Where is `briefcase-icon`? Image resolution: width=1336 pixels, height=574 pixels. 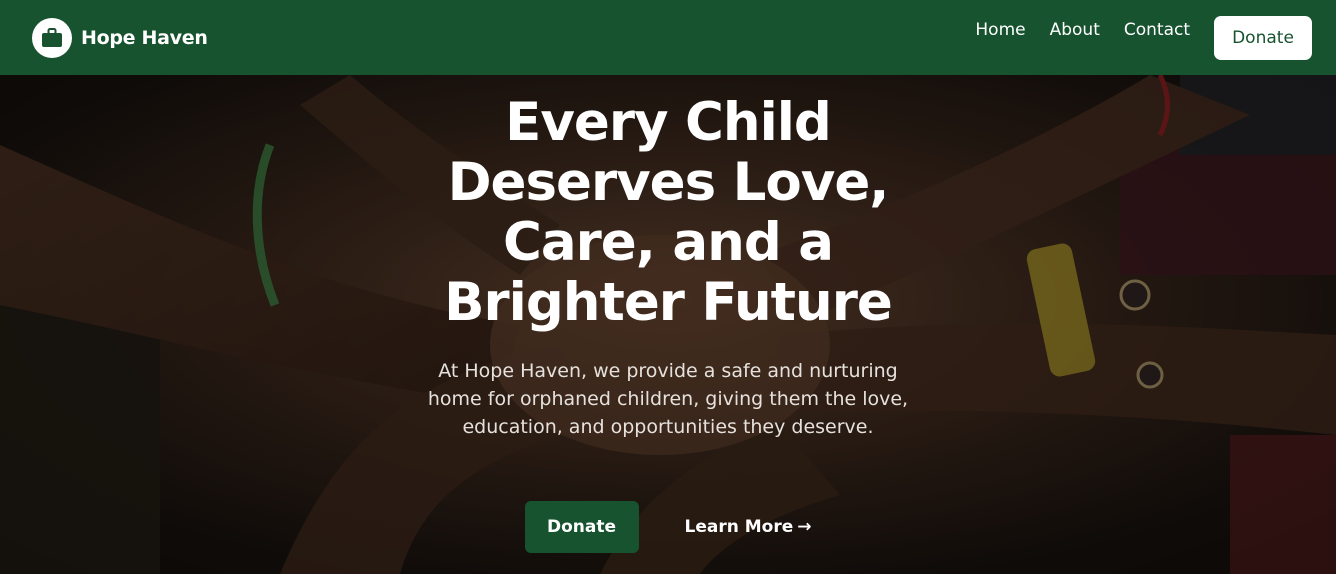
briefcase-icon is located at coordinates (52, 37).